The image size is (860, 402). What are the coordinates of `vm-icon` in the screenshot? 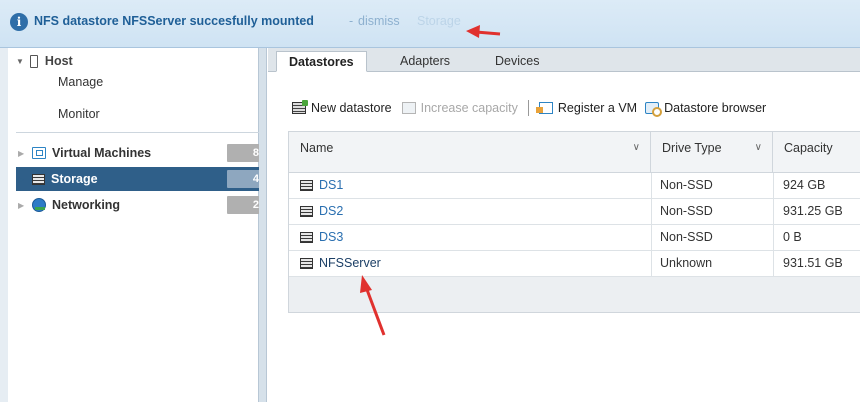 It's located at (39, 153).